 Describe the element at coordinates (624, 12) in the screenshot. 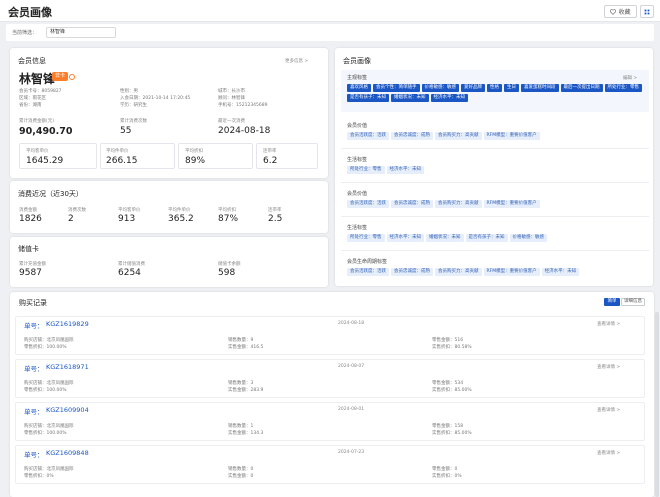

I see `collect-label: 收藏` at that location.